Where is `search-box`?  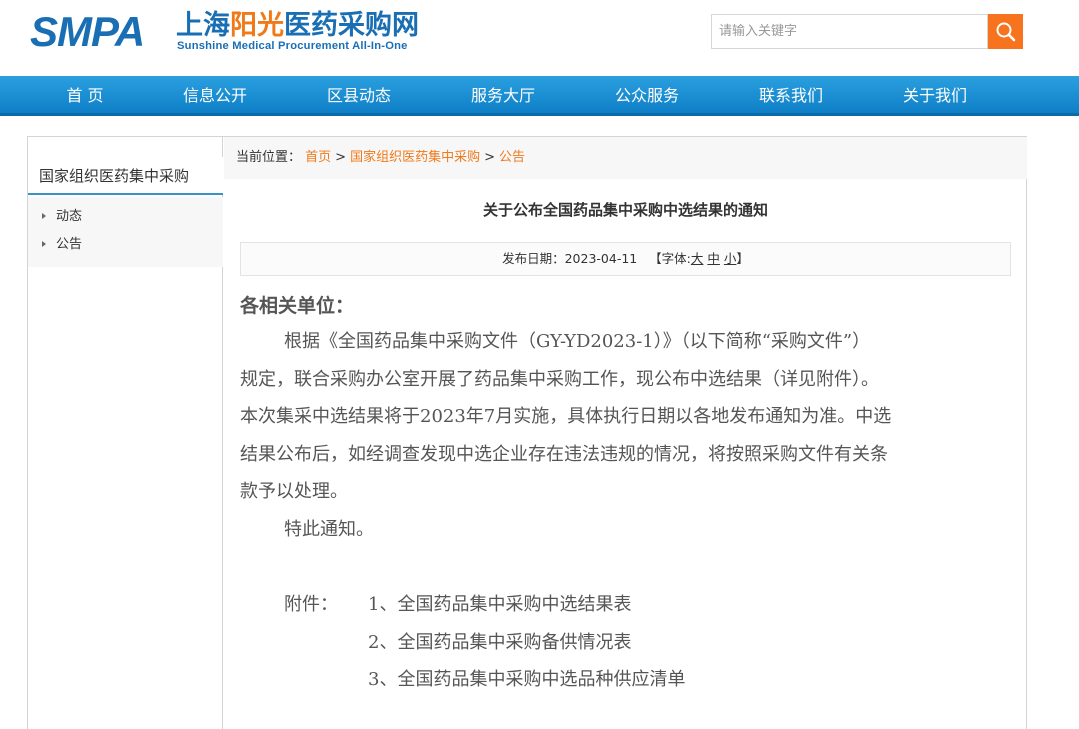 search-box is located at coordinates (867, 31).